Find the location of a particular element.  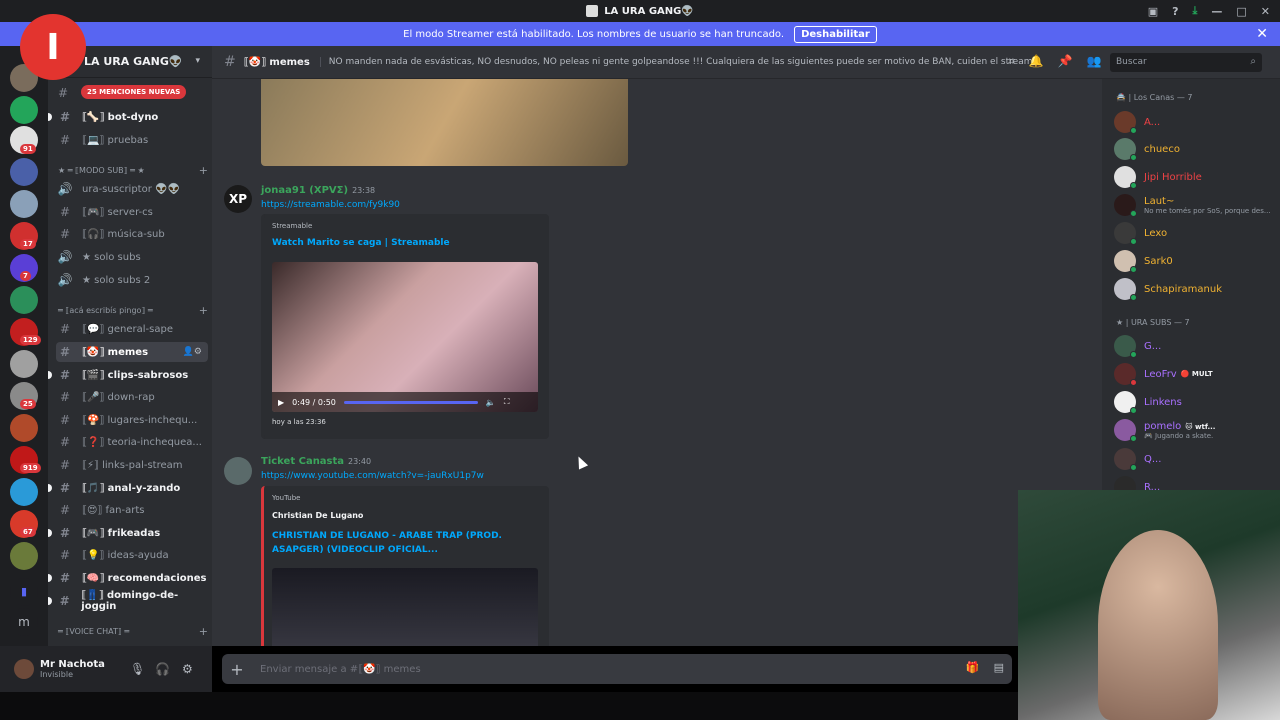

folder-icon: ▮ is located at coordinates (24, 592).